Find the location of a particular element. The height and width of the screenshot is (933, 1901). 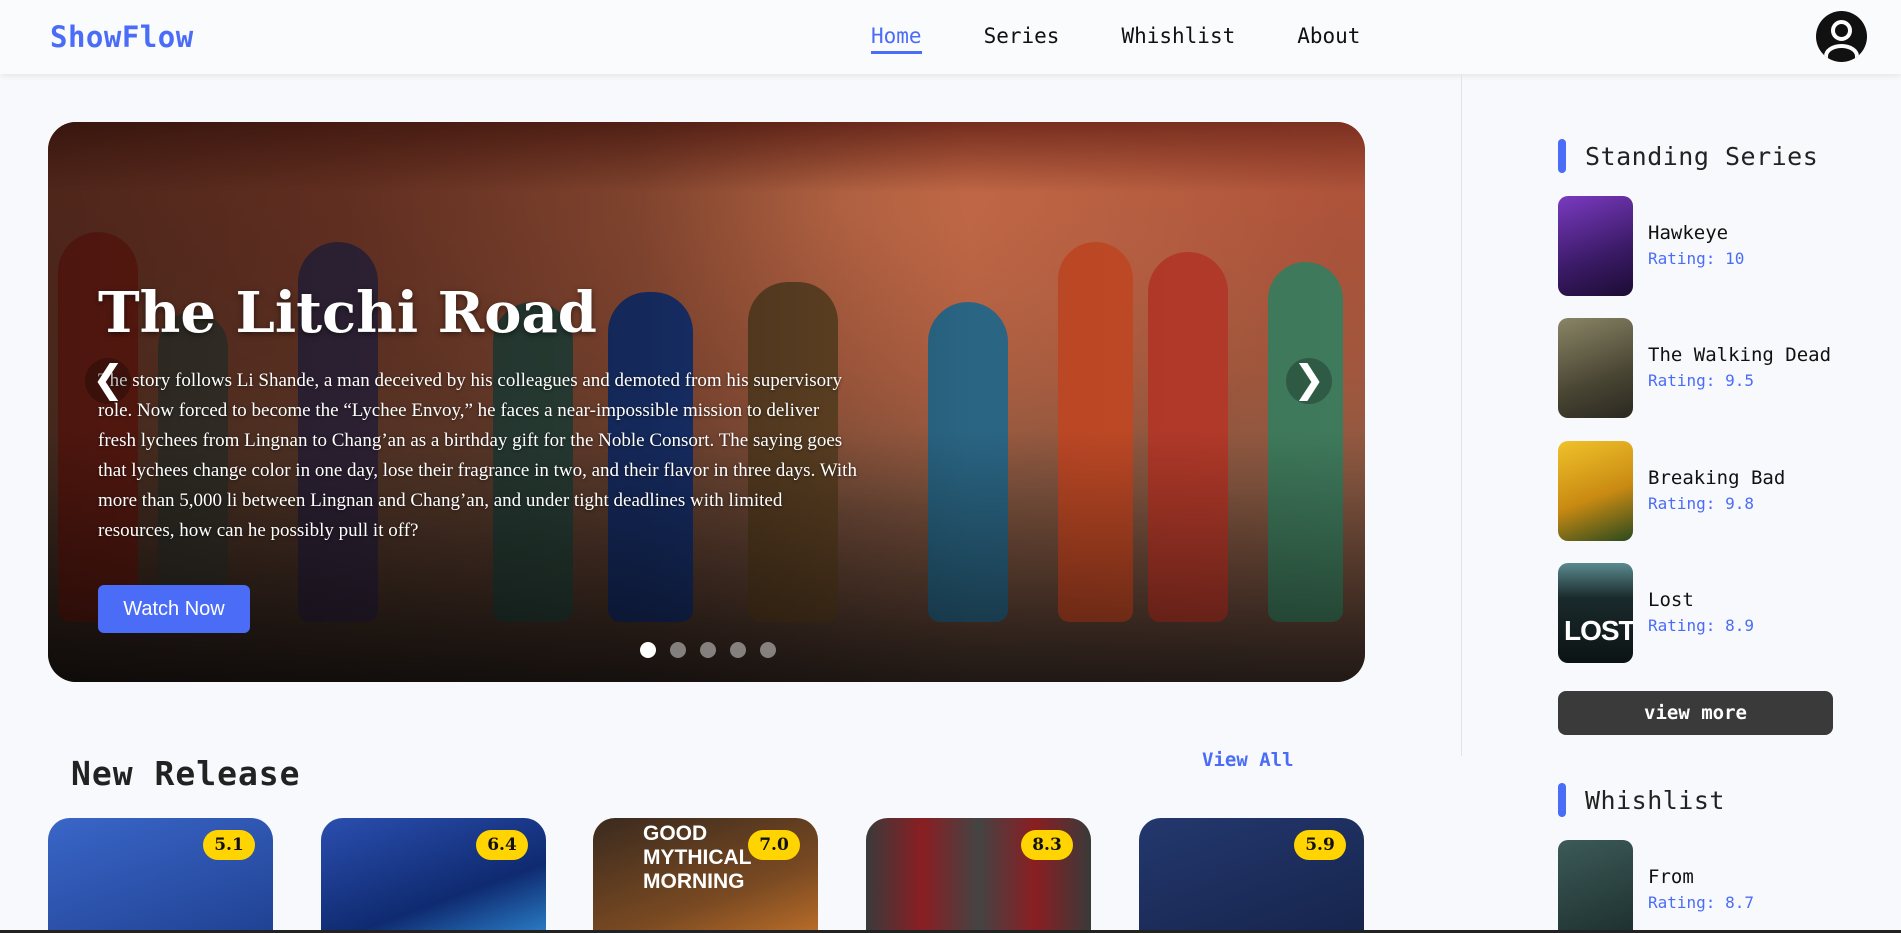

user-avatar-icon is located at coordinates (1841, 36).